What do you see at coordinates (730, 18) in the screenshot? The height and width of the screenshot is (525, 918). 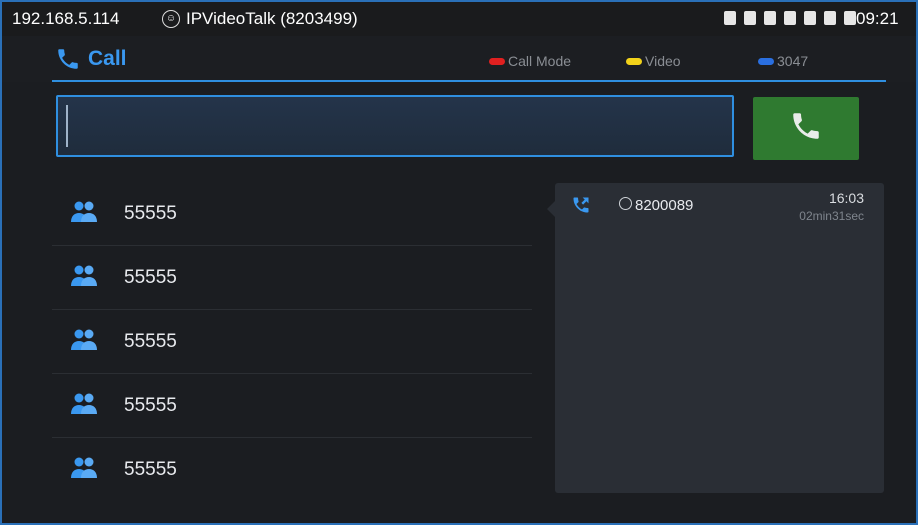 I see `sim-icon` at bounding box center [730, 18].